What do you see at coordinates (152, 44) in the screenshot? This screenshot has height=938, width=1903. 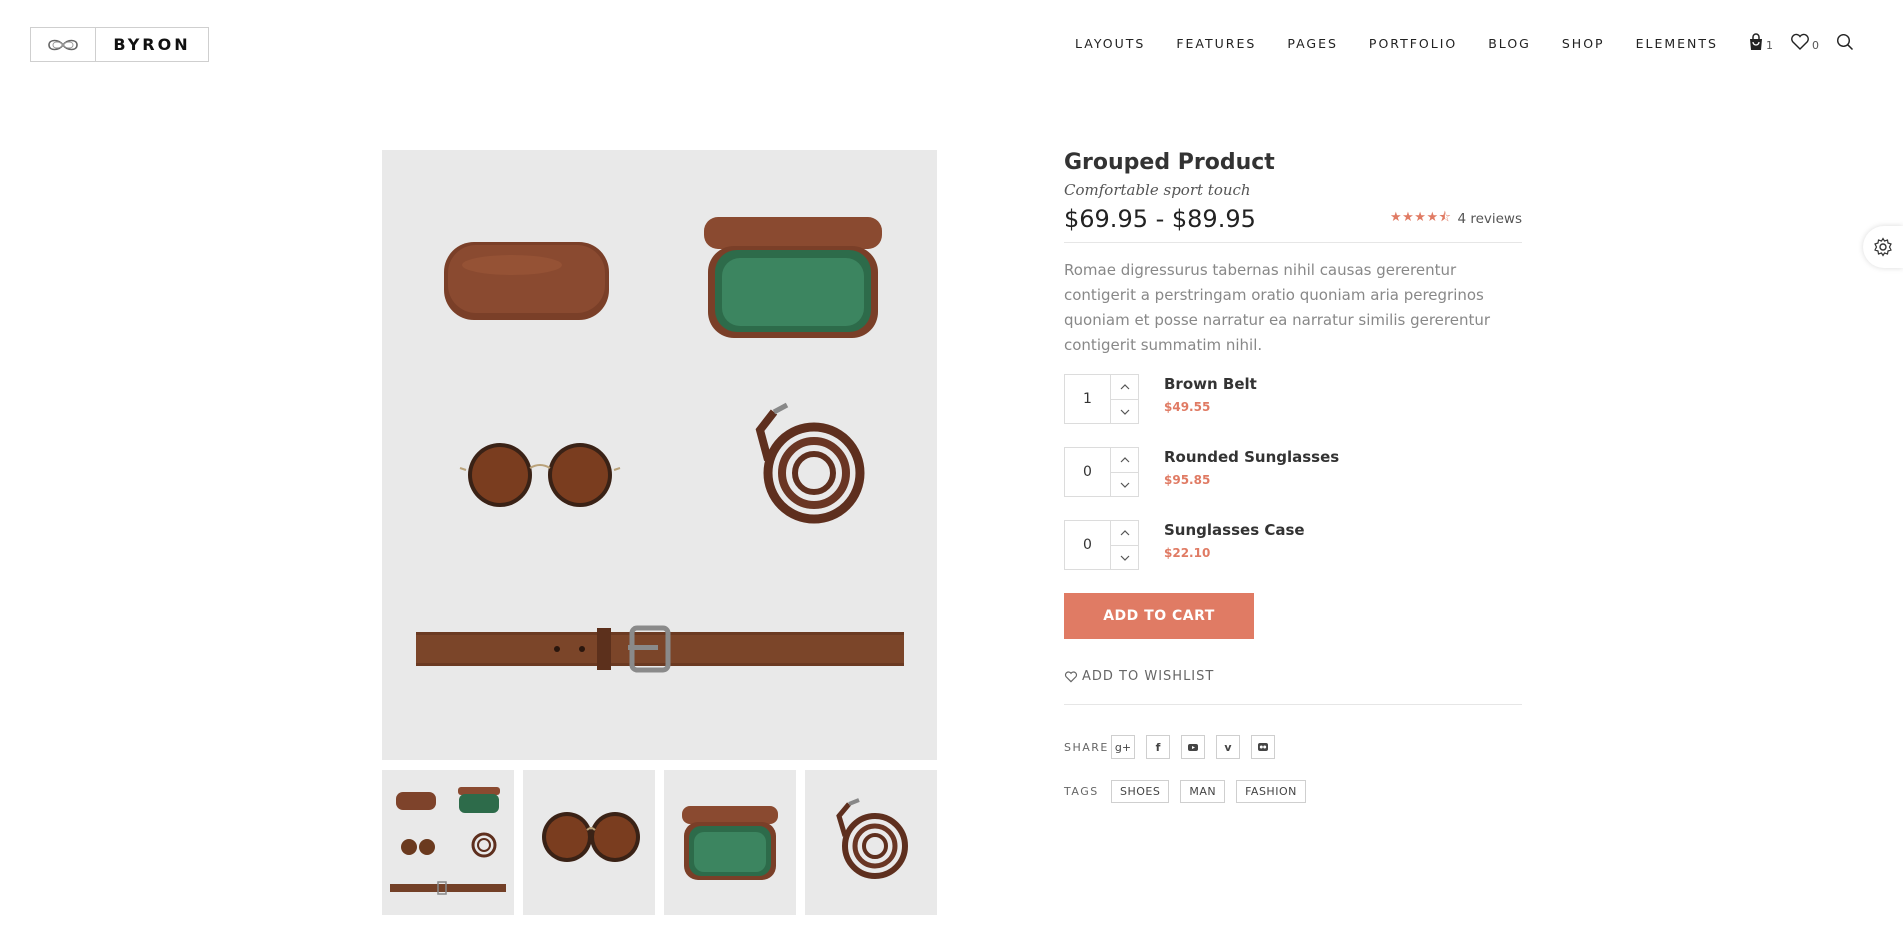 I see `brand-name: BYRON` at bounding box center [152, 44].